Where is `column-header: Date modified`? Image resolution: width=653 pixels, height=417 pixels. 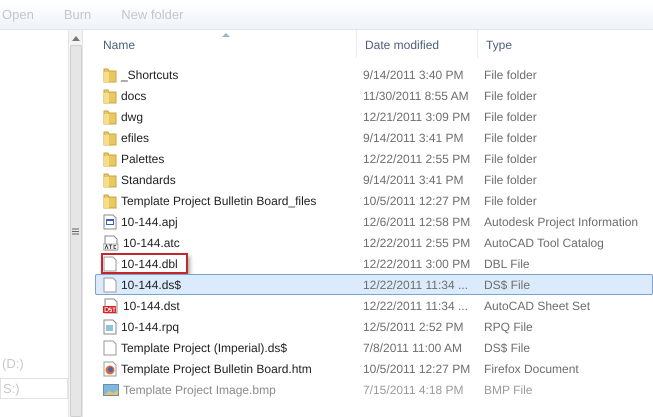 column-header: Date modified is located at coordinates (417, 44).